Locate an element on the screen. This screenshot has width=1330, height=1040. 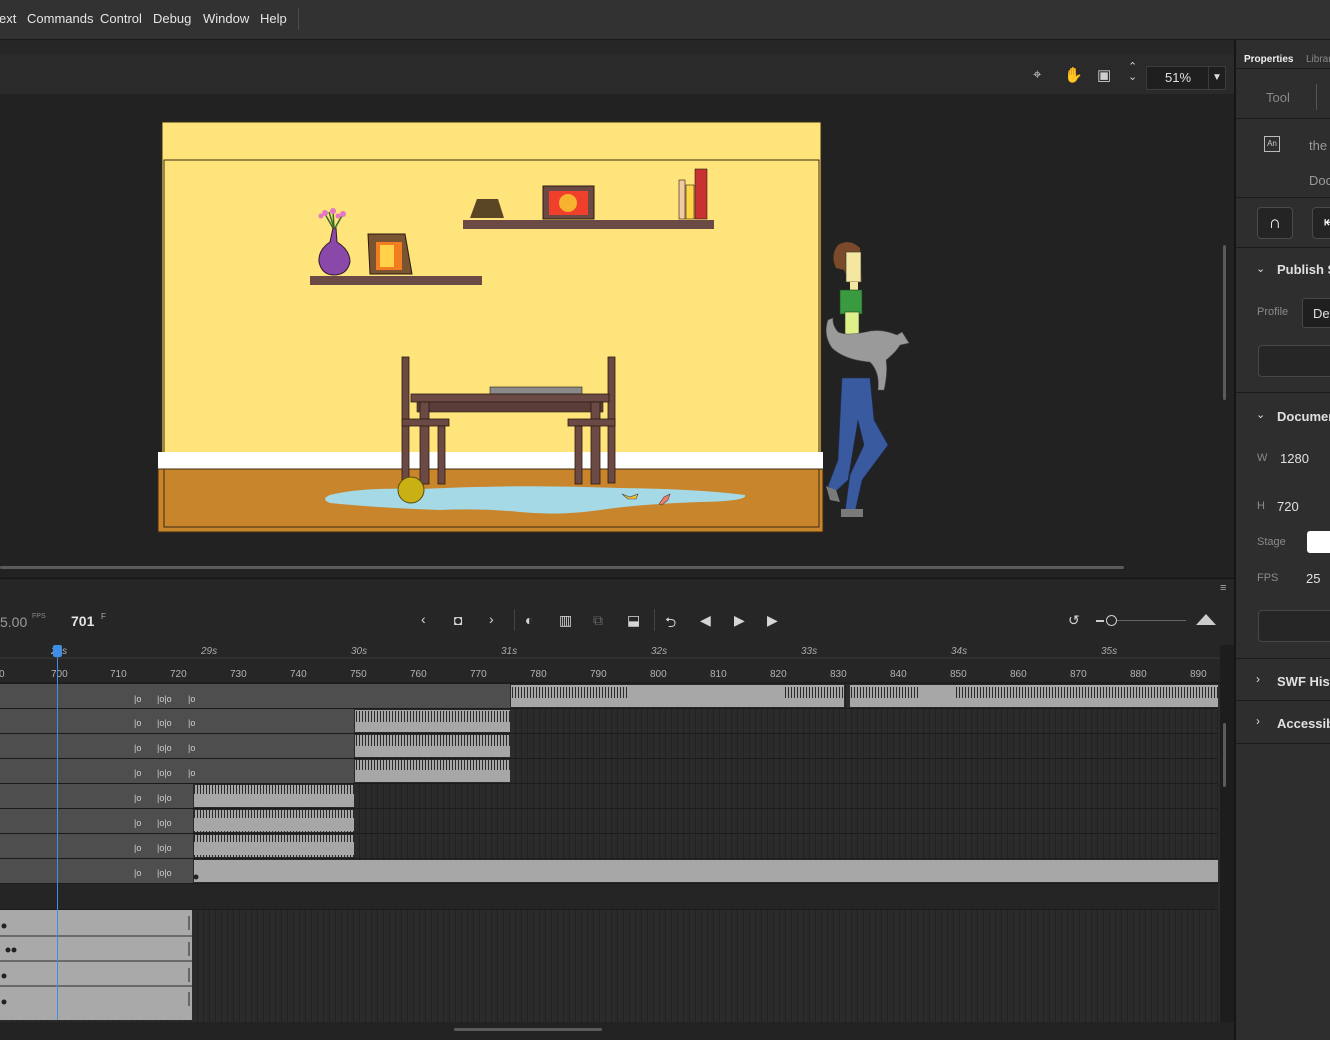
second-label: 35s is located at coordinates (1109, 651).